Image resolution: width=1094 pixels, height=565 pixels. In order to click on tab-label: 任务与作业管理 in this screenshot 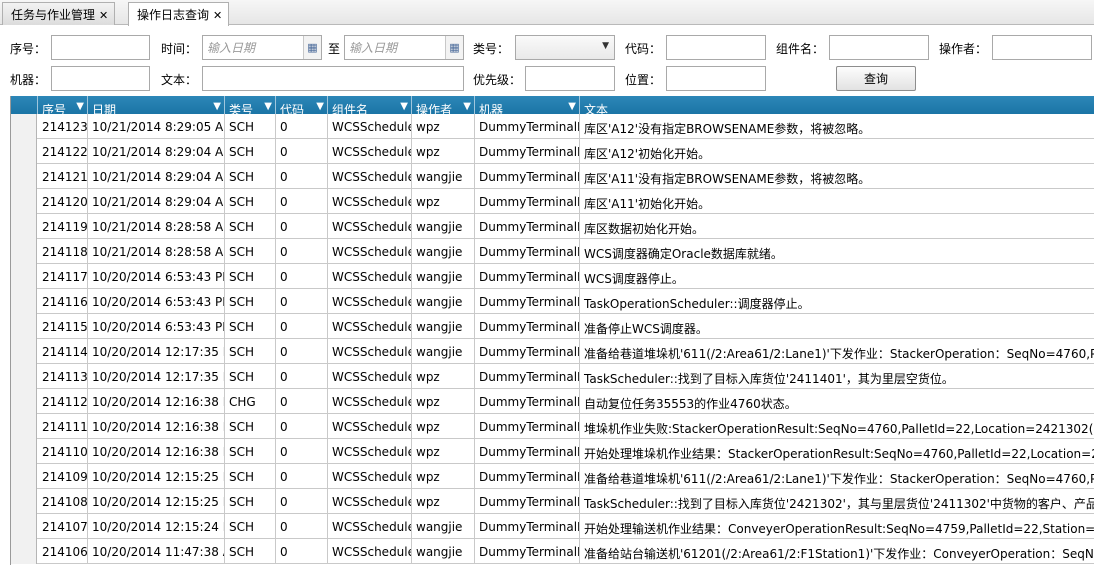, I will do `click(53, 15)`.